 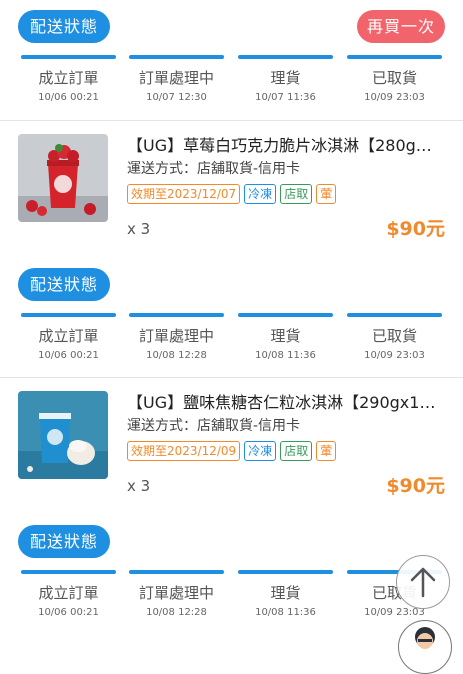 I want to click on product-tags: 效期至2023/12/09 冷凍 店取葷, so click(x=233, y=452).